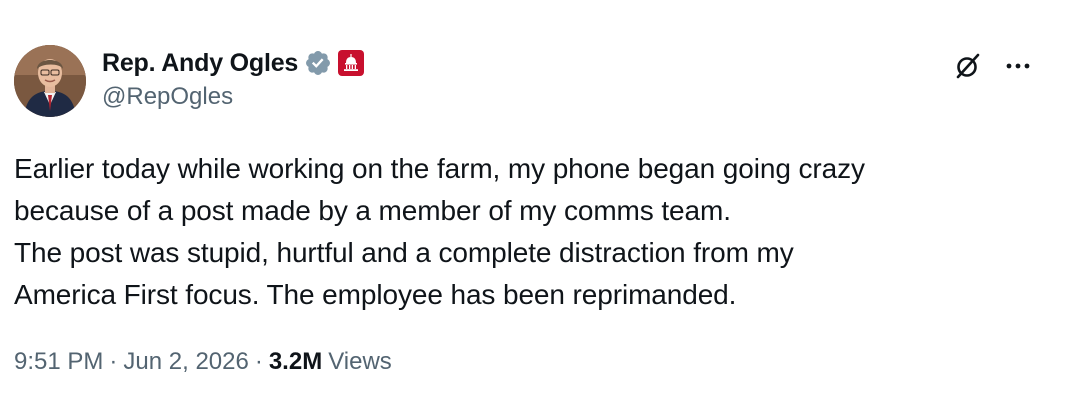  I want to click on tweet-time: 9:51 PM, so click(58, 362).